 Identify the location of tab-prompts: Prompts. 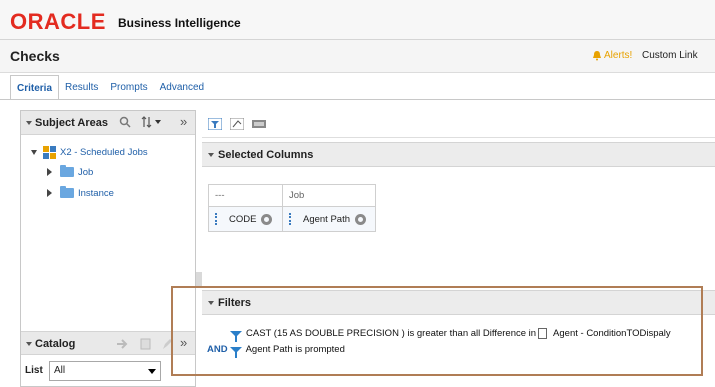
(128, 87).